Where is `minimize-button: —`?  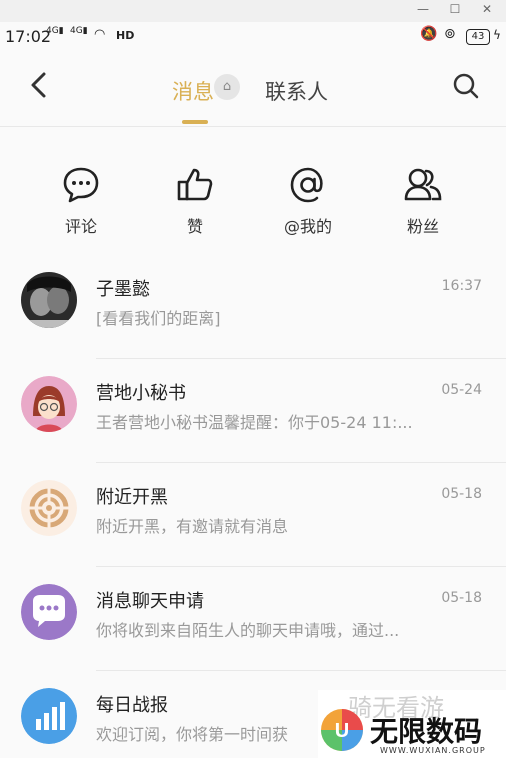 minimize-button: — is located at coordinates (423, 9).